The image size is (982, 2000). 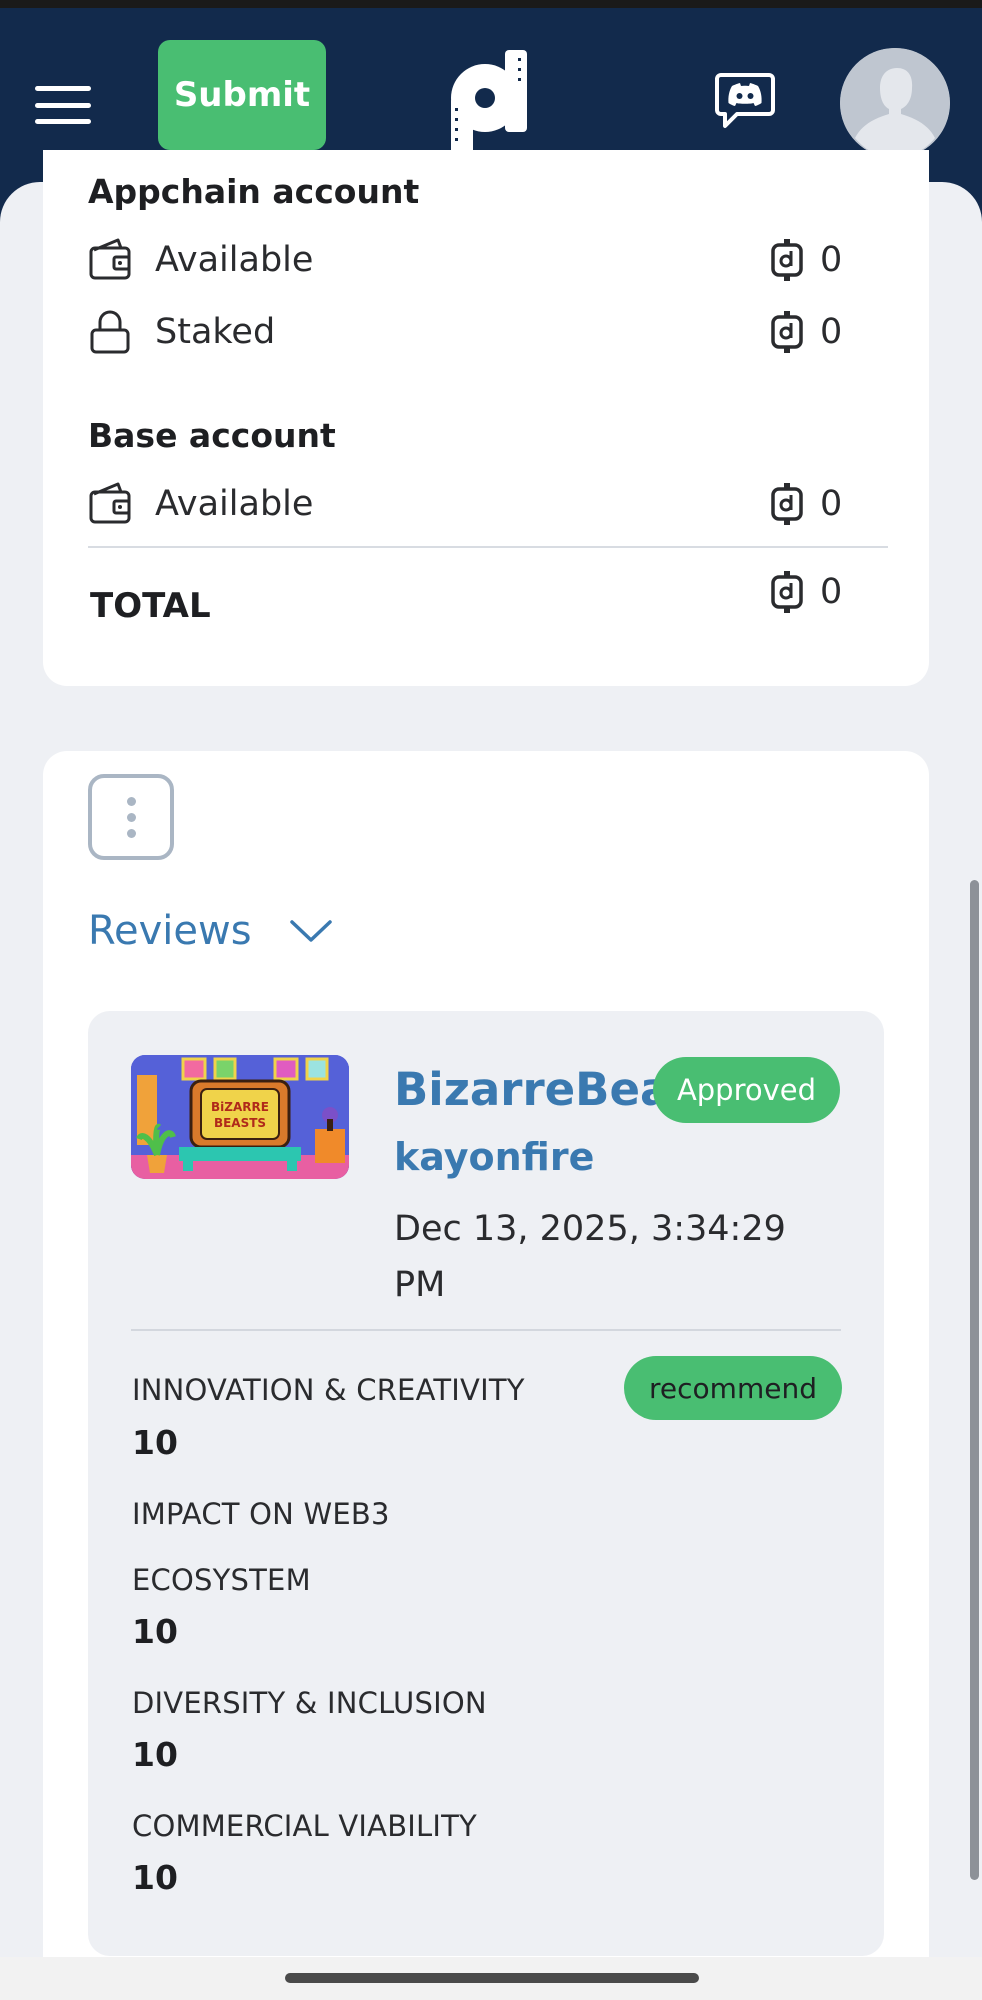 I want to click on reviews-toggle: Reviews, so click(x=210, y=931).